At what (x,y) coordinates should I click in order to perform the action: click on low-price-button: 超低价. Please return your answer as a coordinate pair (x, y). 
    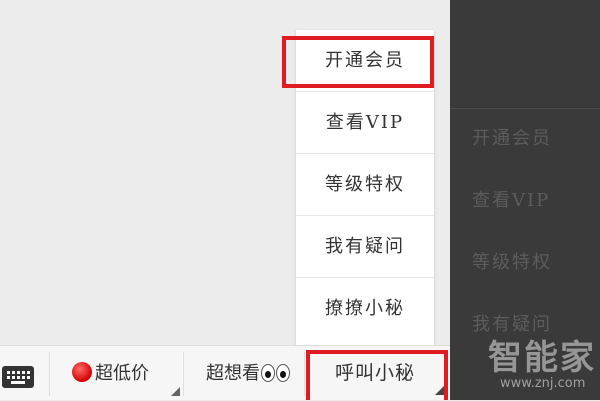
    Looking at the image, I should click on (116, 373).